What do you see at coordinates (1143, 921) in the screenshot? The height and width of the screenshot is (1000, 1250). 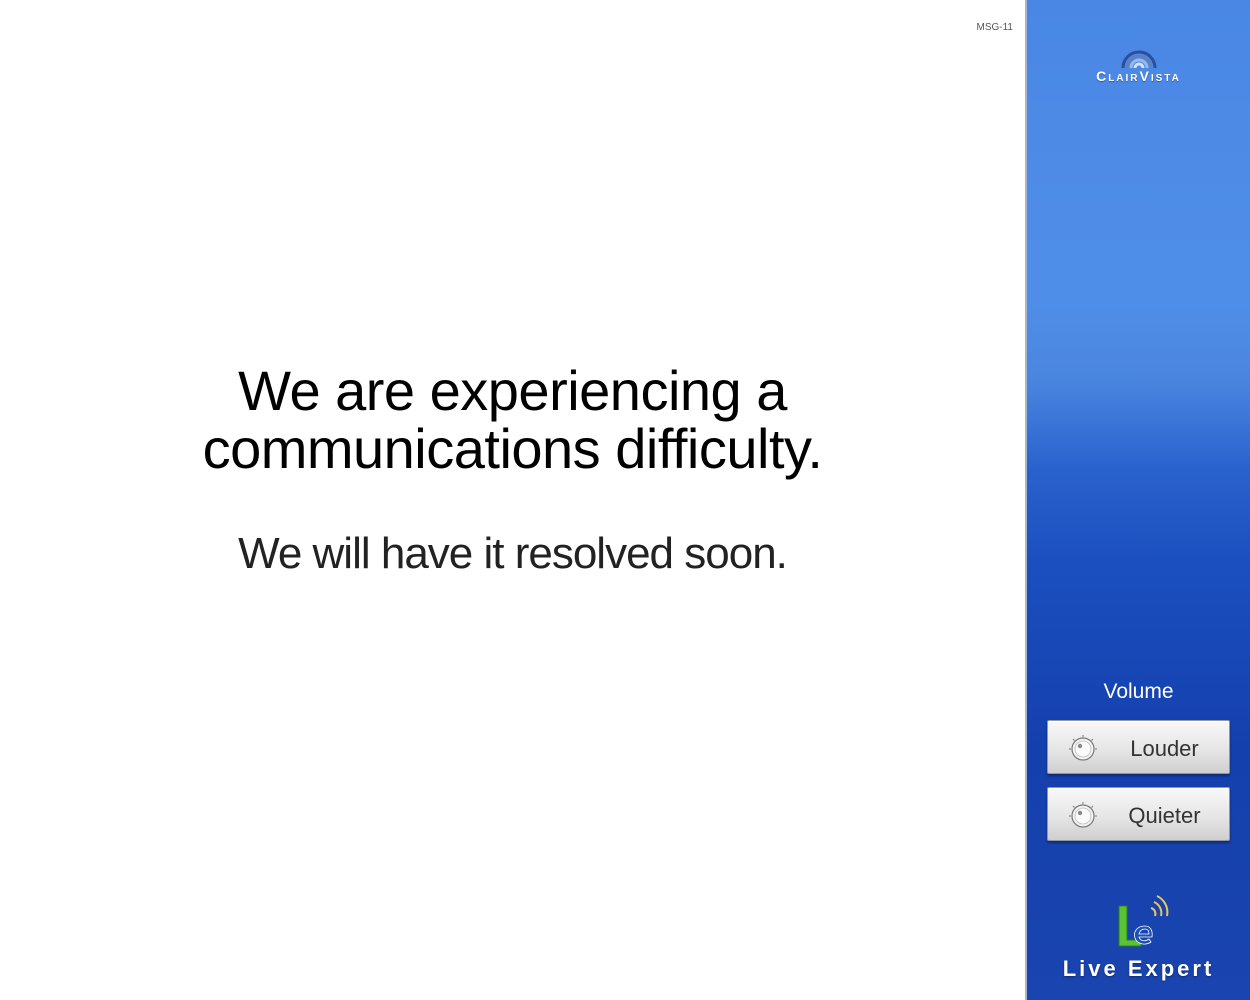 I see `live-expert-logo-icon` at bounding box center [1143, 921].